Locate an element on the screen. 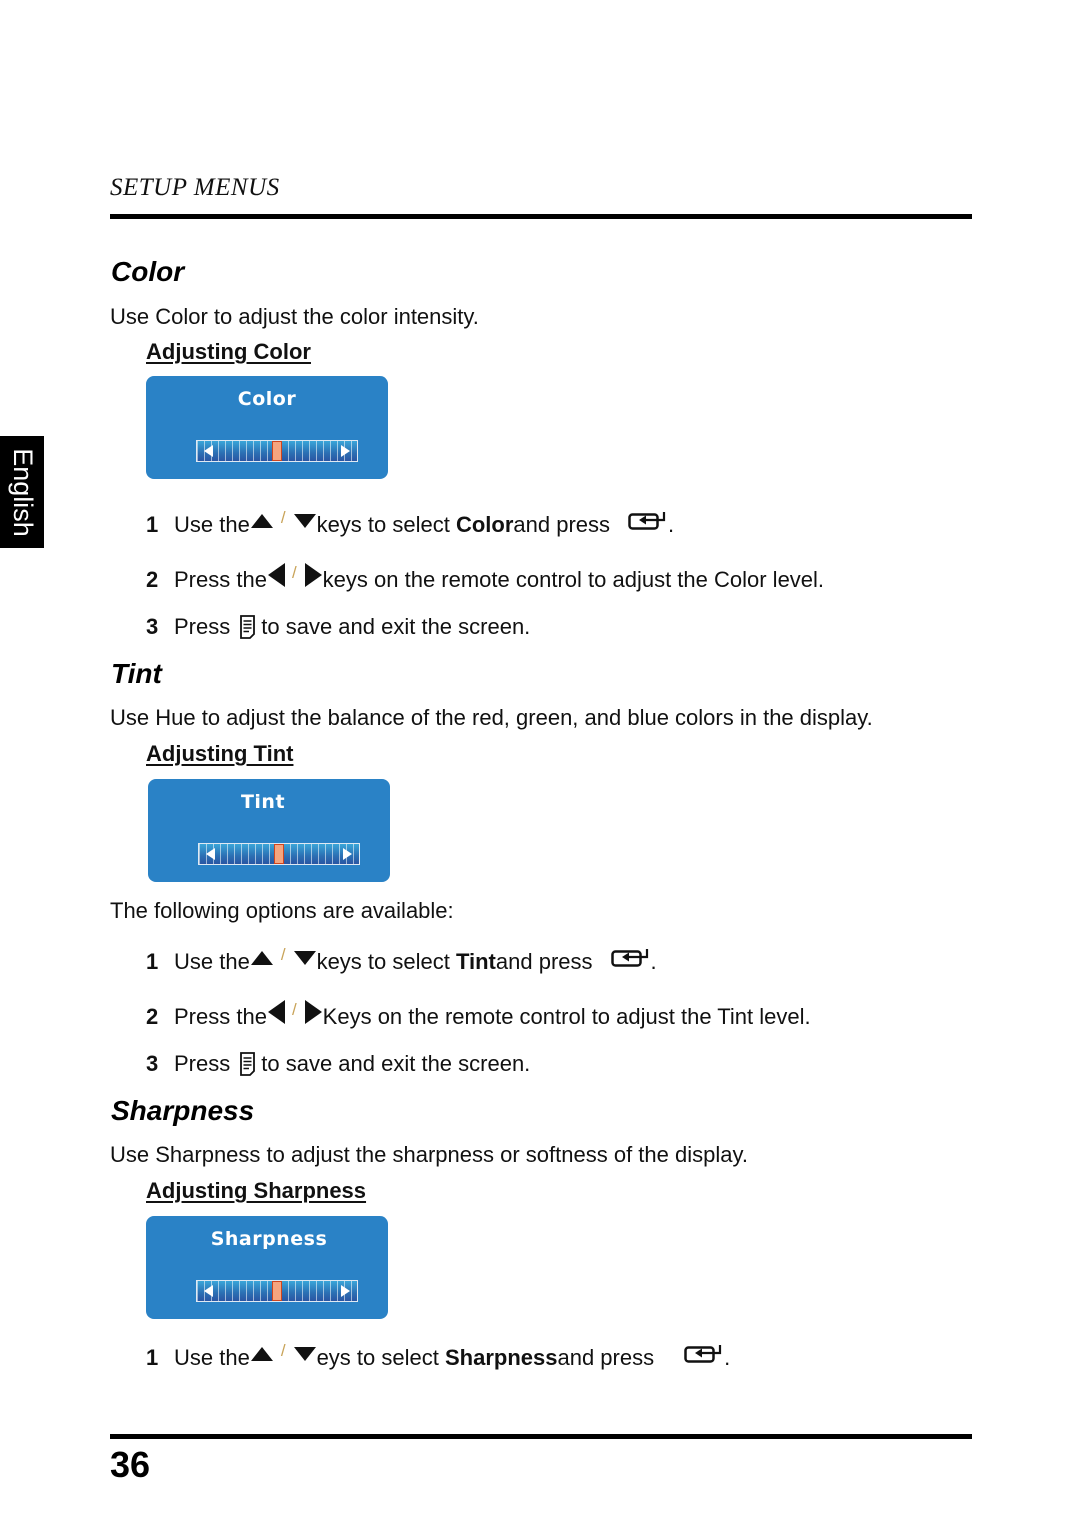  language-tab: English is located at coordinates (22, 492).